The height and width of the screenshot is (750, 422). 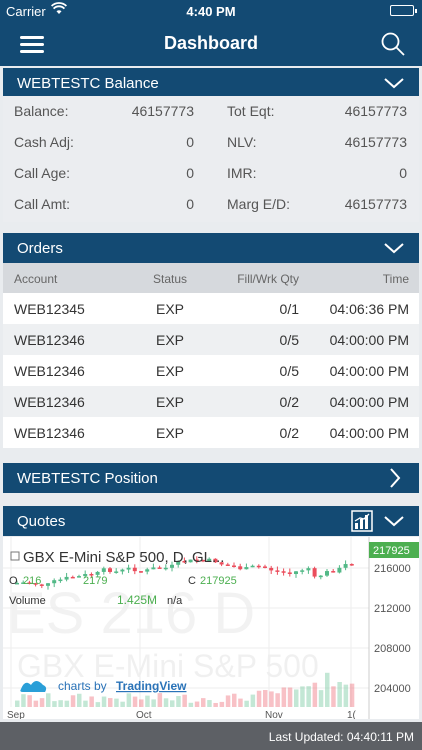 I want to click on ohlc-o-value: 216, so click(x=32, y=581).